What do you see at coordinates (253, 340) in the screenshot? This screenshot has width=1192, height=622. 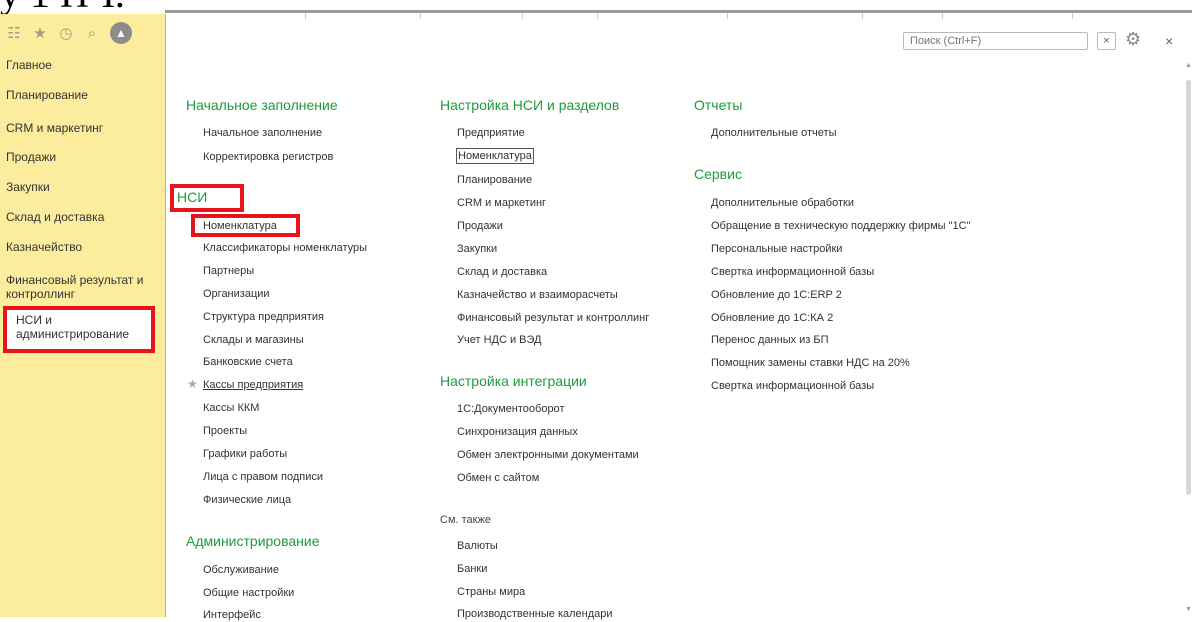 I see `link-warehouses-stores: Склады и магазины` at bounding box center [253, 340].